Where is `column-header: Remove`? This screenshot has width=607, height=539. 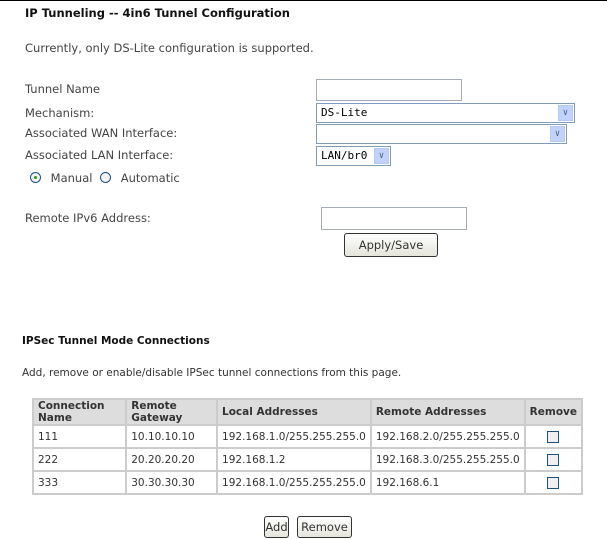
column-header: Remove is located at coordinates (553, 412).